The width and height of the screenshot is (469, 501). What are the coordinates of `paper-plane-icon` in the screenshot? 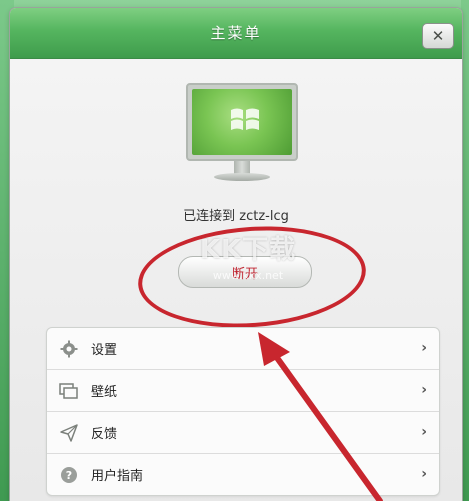 It's located at (69, 433).